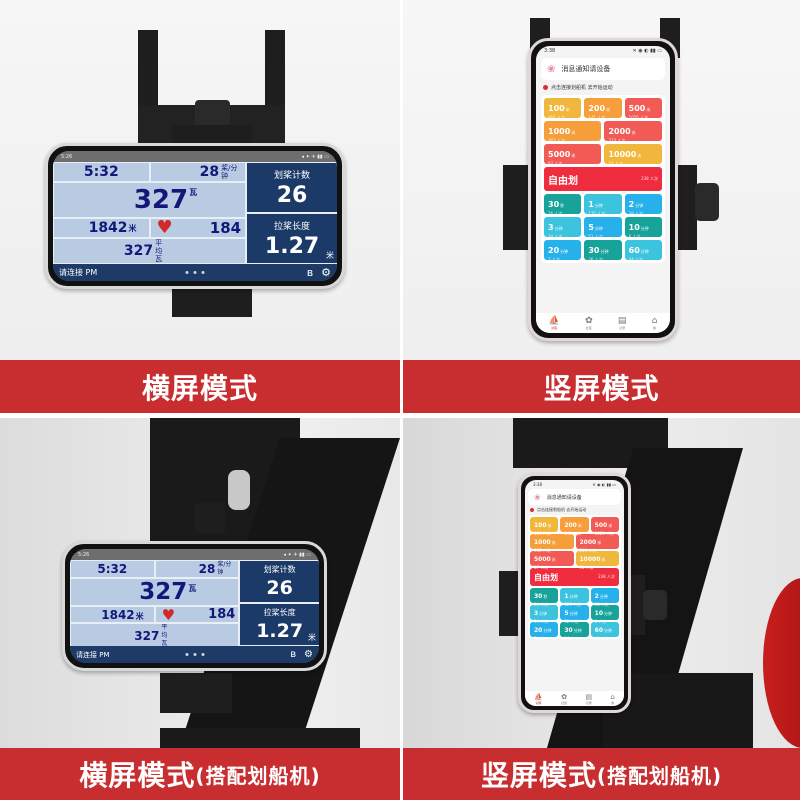  I want to click on workout-tile: 5分钟 52 人次, so click(603, 228).